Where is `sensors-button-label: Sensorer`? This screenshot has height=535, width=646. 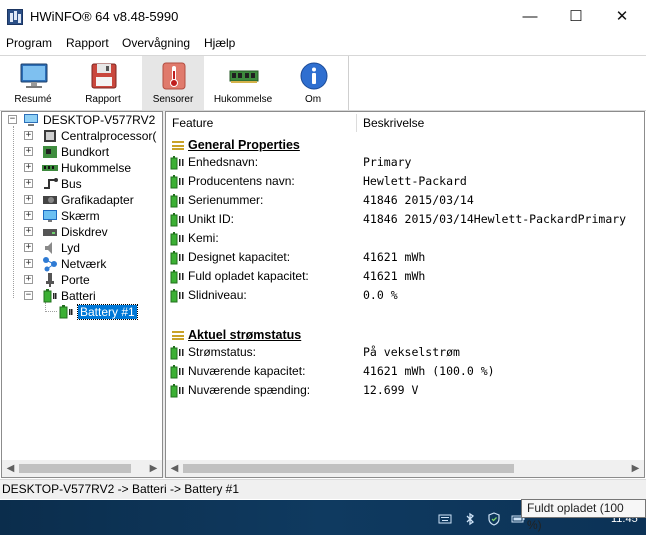
sensors-button-label: Sensorer is located at coordinates (173, 99).